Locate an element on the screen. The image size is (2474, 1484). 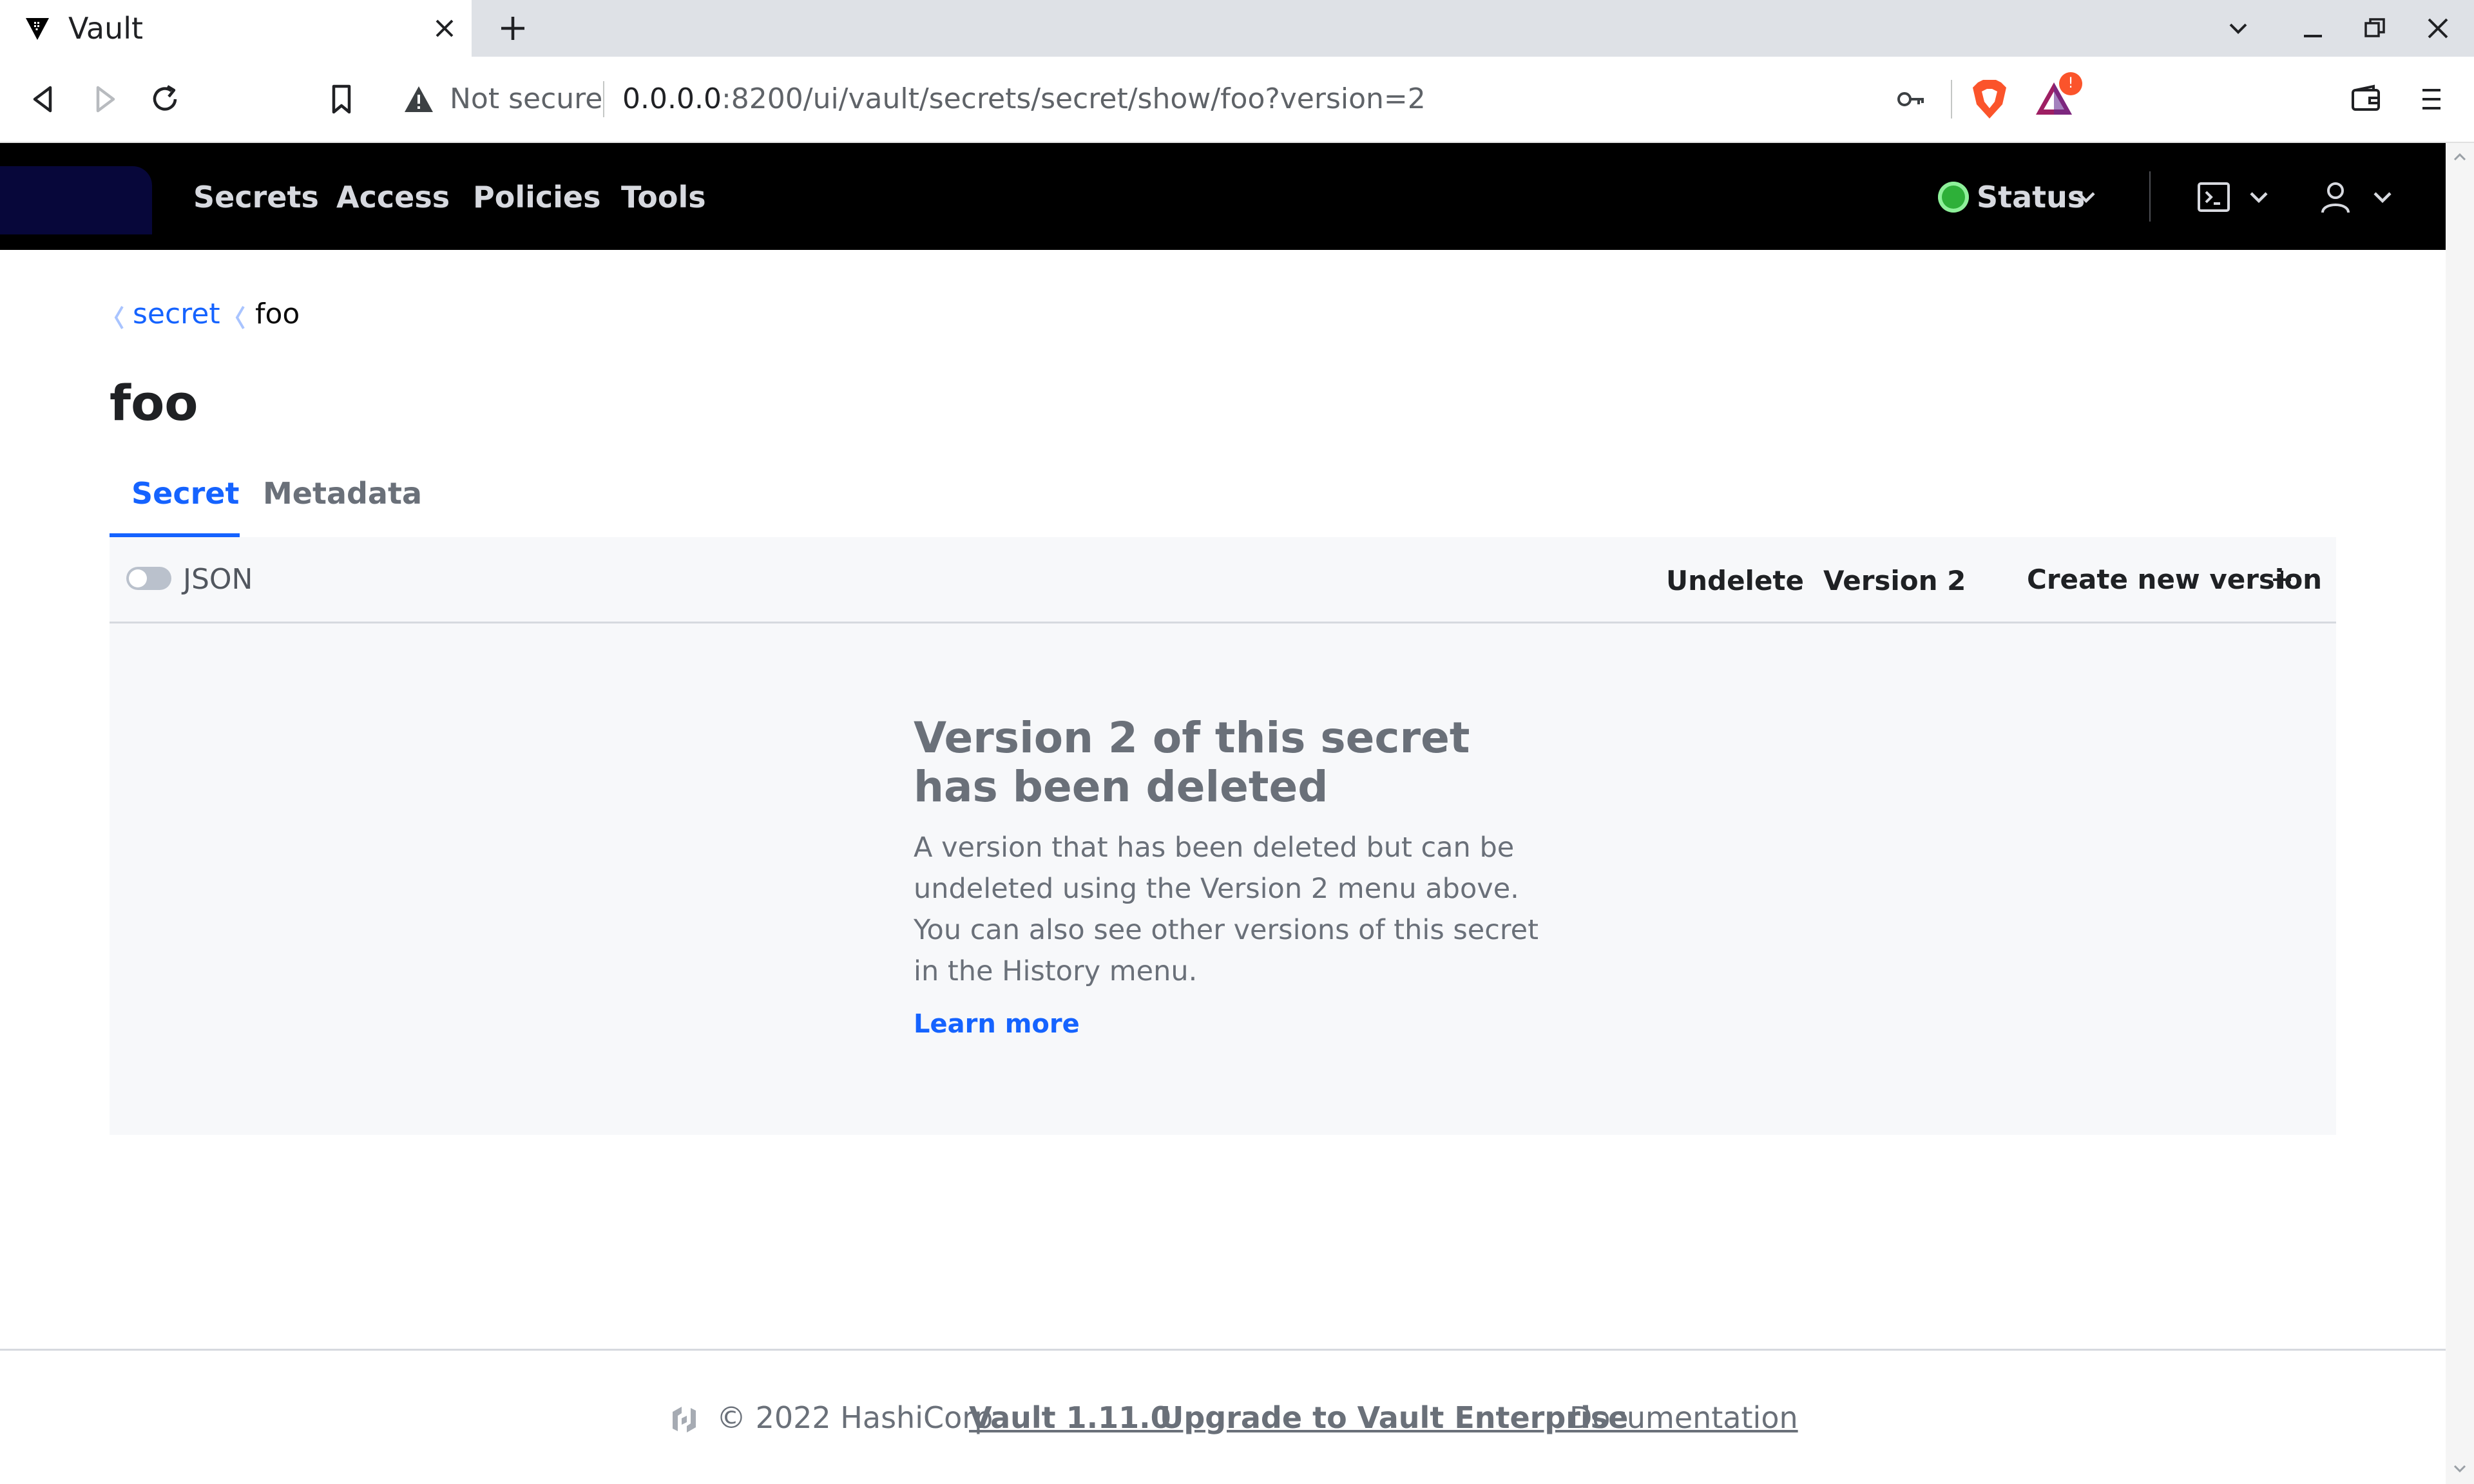
bookmark-icon is located at coordinates (341, 99).